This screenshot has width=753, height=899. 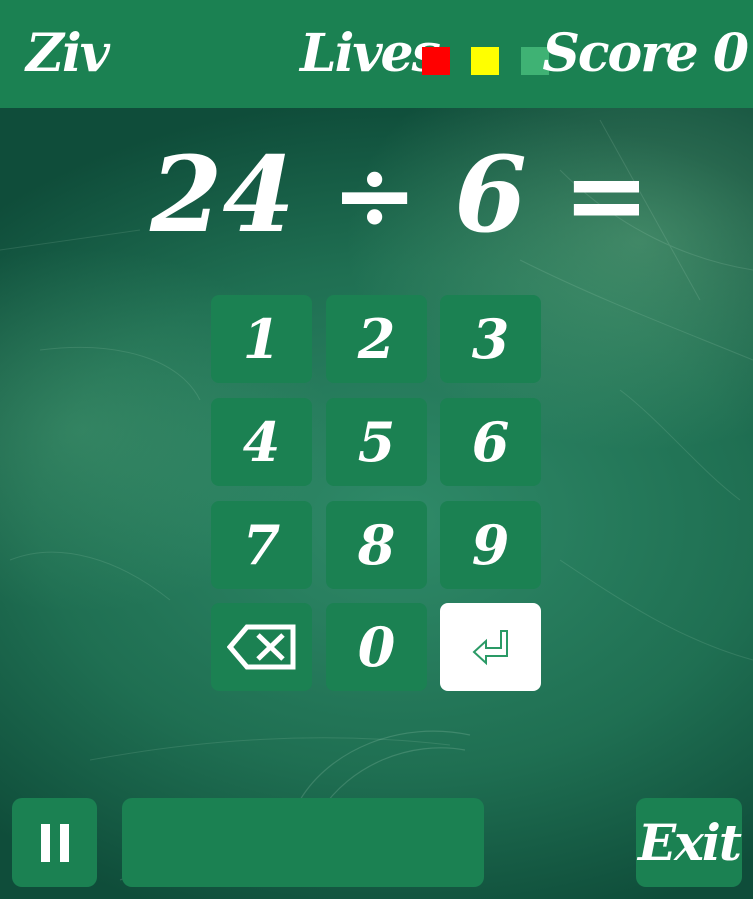 I want to click on key-2: 2, so click(x=376, y=339).